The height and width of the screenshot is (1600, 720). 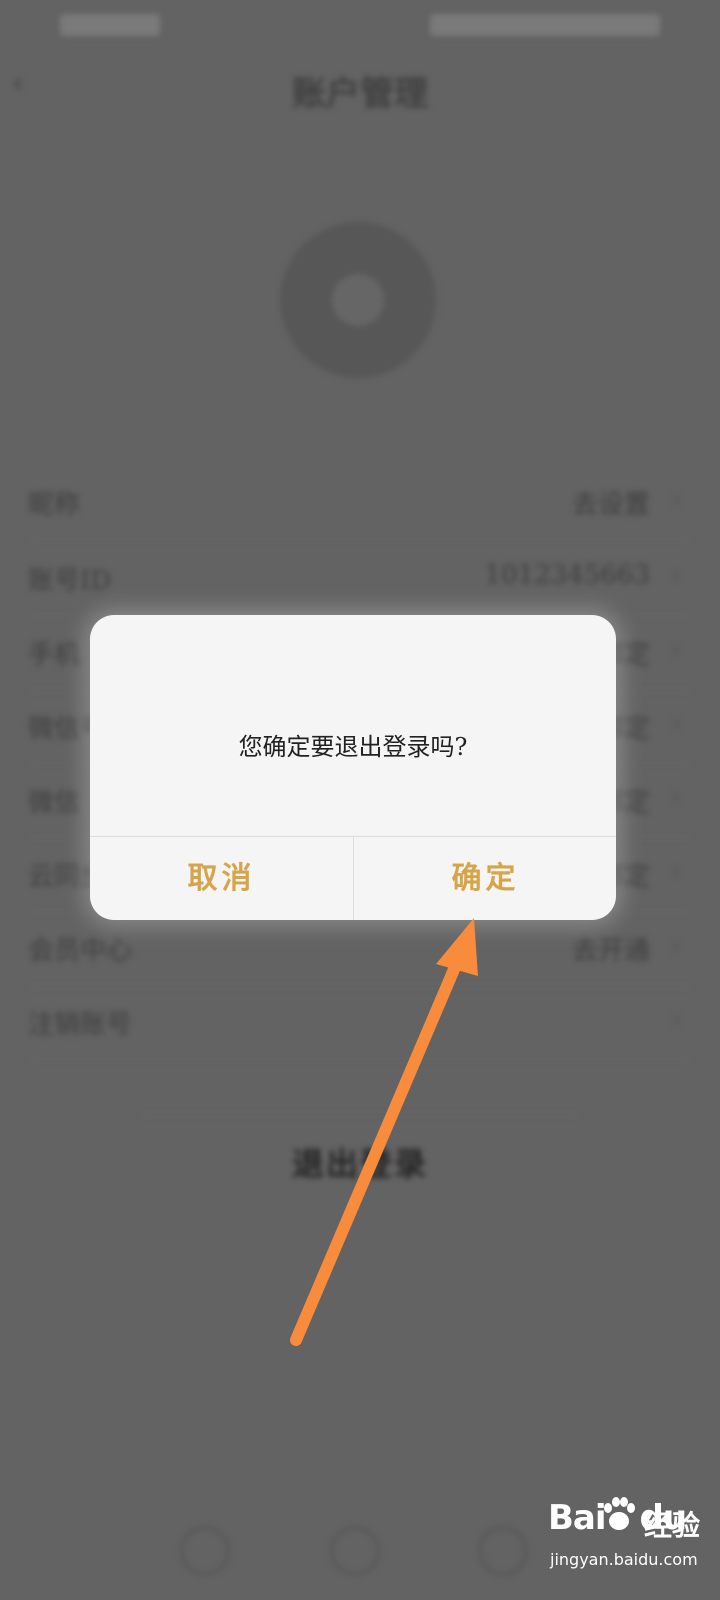 What do you see at coordinates (619, 1513) in the screenshot?
I see `baidu-paw-icon` at bounding box center [619, 1513].